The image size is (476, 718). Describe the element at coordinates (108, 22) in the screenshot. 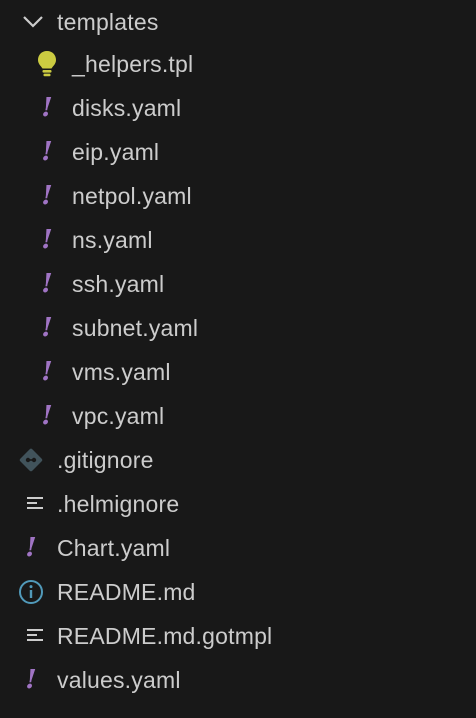

I see `folder-label: templates` at that location.